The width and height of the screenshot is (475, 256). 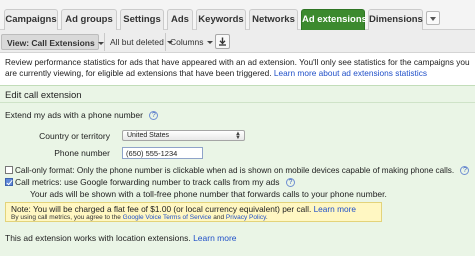 What do you see at coordinates (335, 209) in the screenshot?
I see `note-learn-more-link: Learn more` at bounding box center [335, 209].